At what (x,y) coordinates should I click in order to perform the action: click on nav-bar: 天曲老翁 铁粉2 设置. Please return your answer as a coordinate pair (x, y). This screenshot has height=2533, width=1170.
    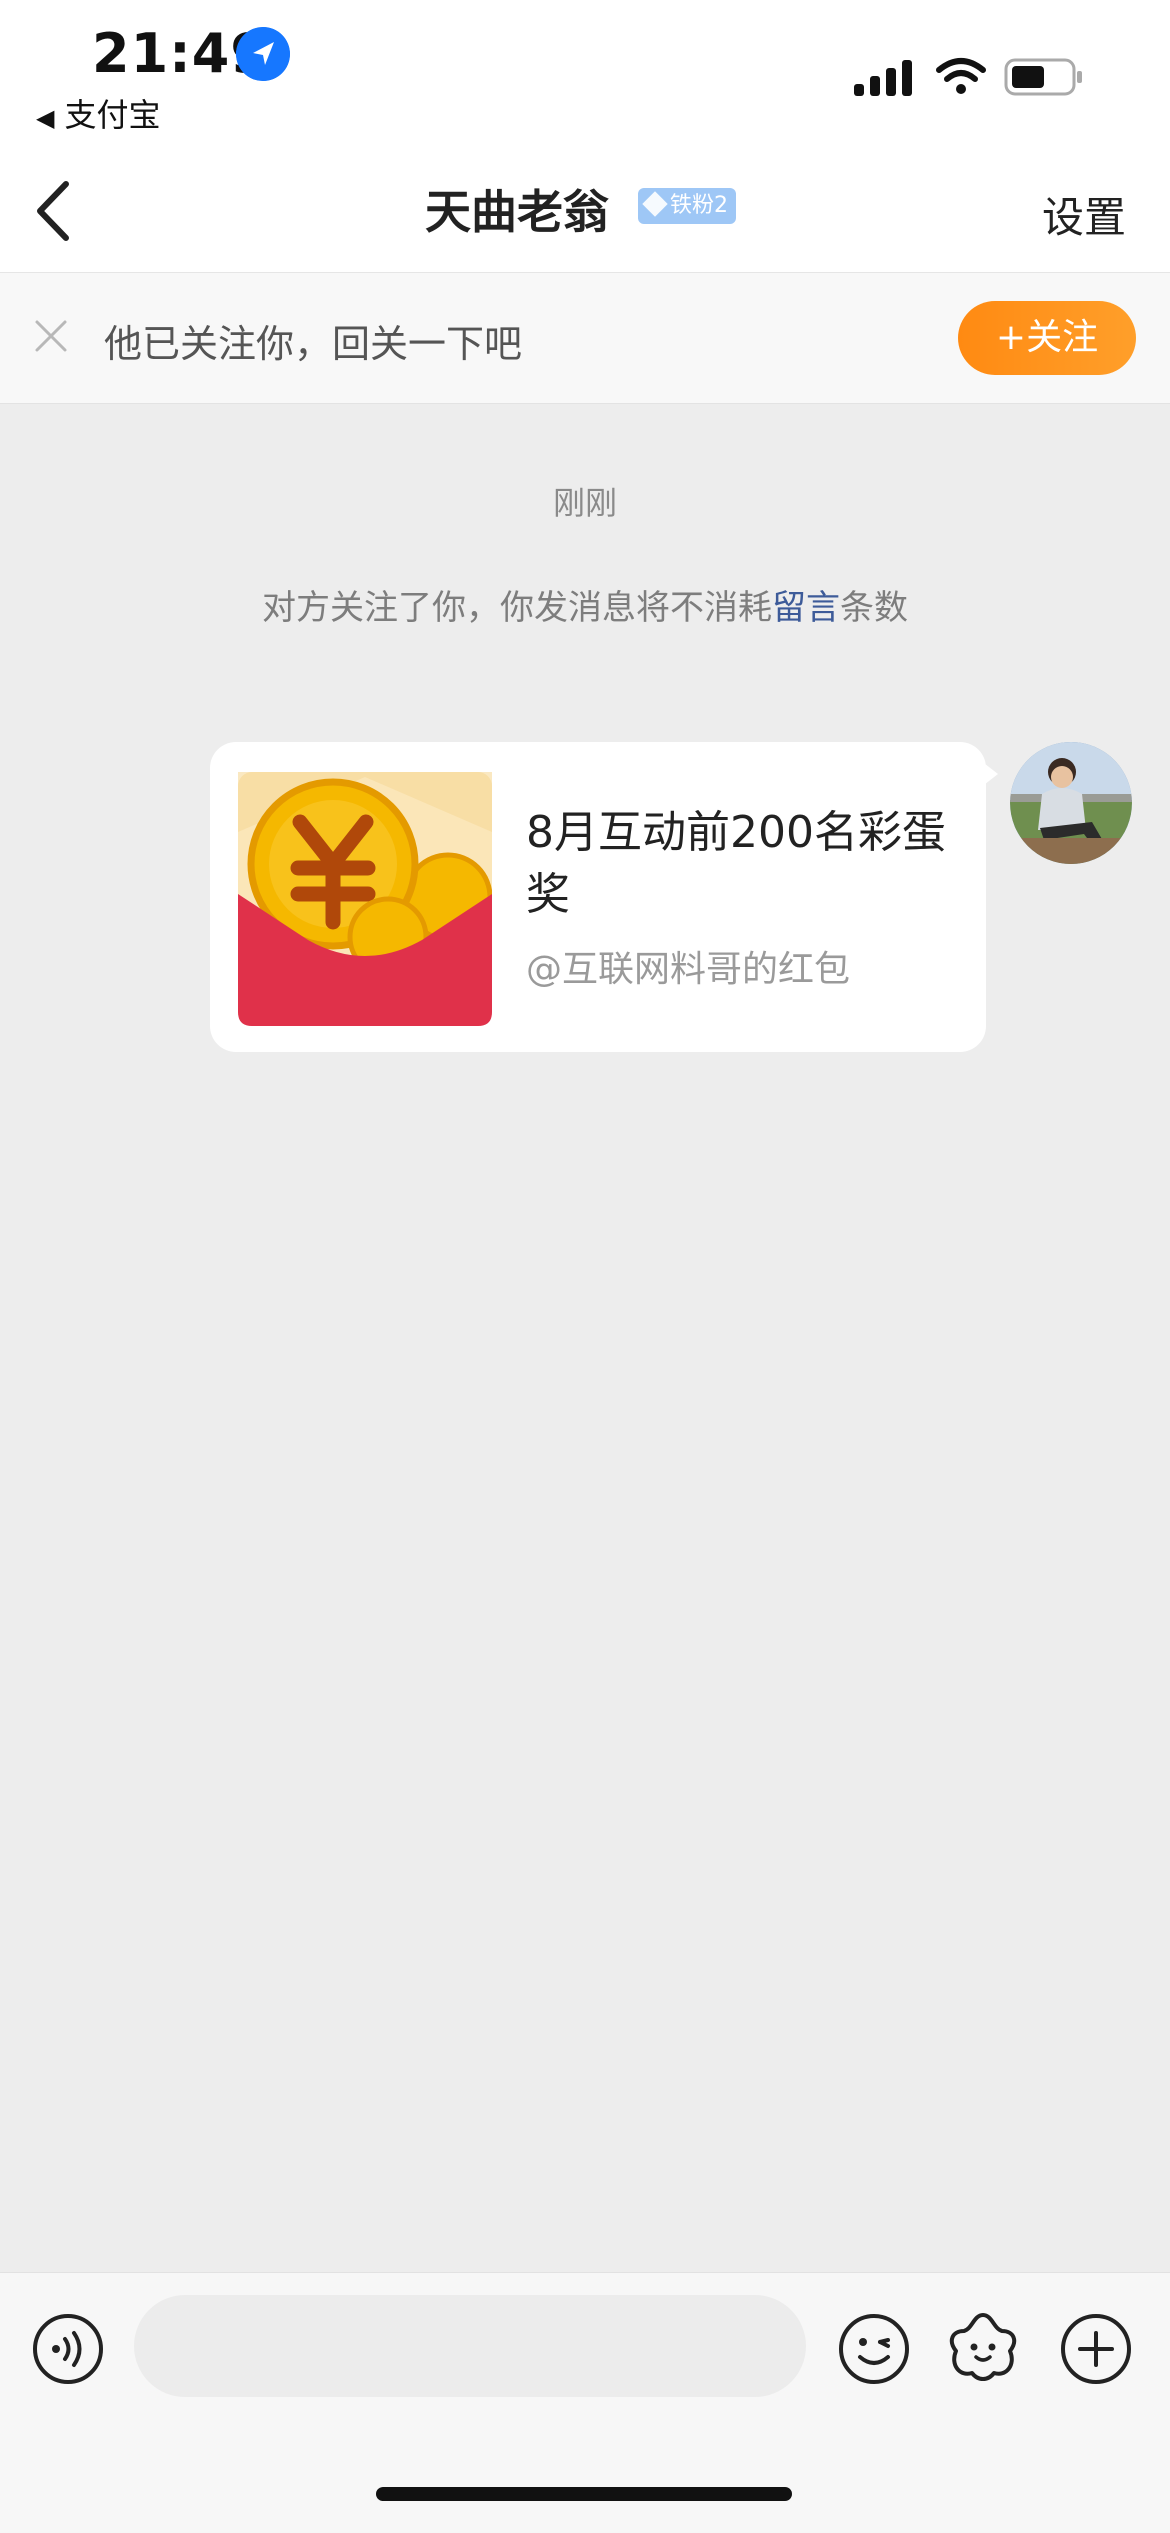
    Looking at the image, I should click on (585, 211).